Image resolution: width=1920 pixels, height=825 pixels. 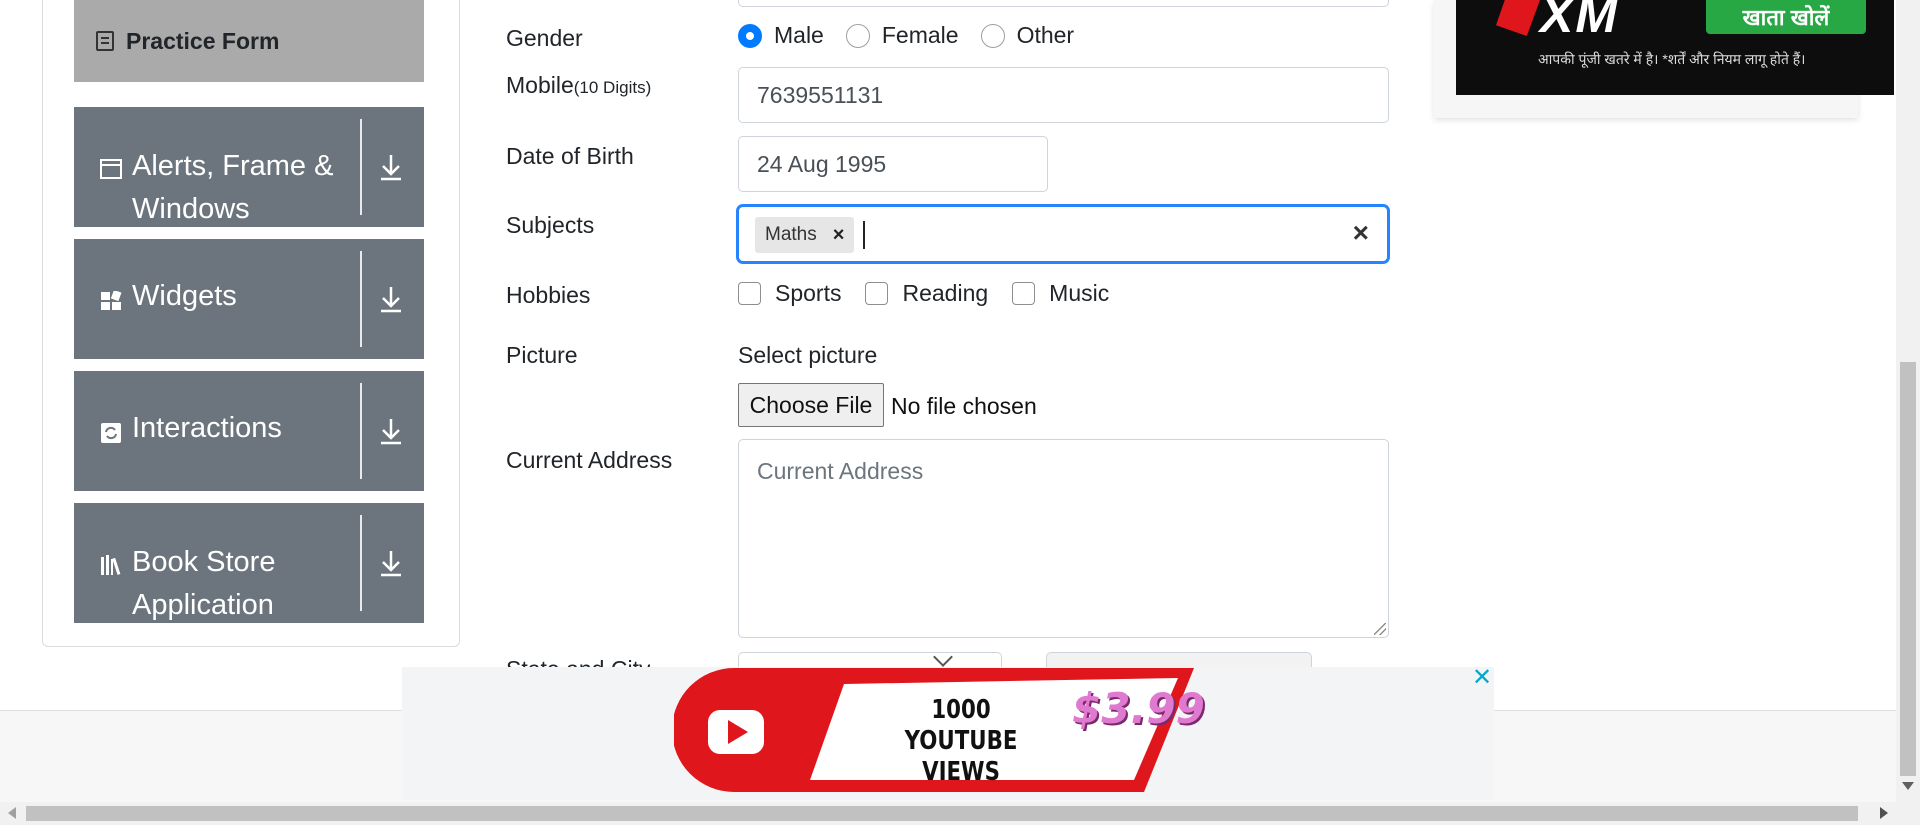 I want to click on mobile-label-text: Mobile, so click(x=540, y=85).